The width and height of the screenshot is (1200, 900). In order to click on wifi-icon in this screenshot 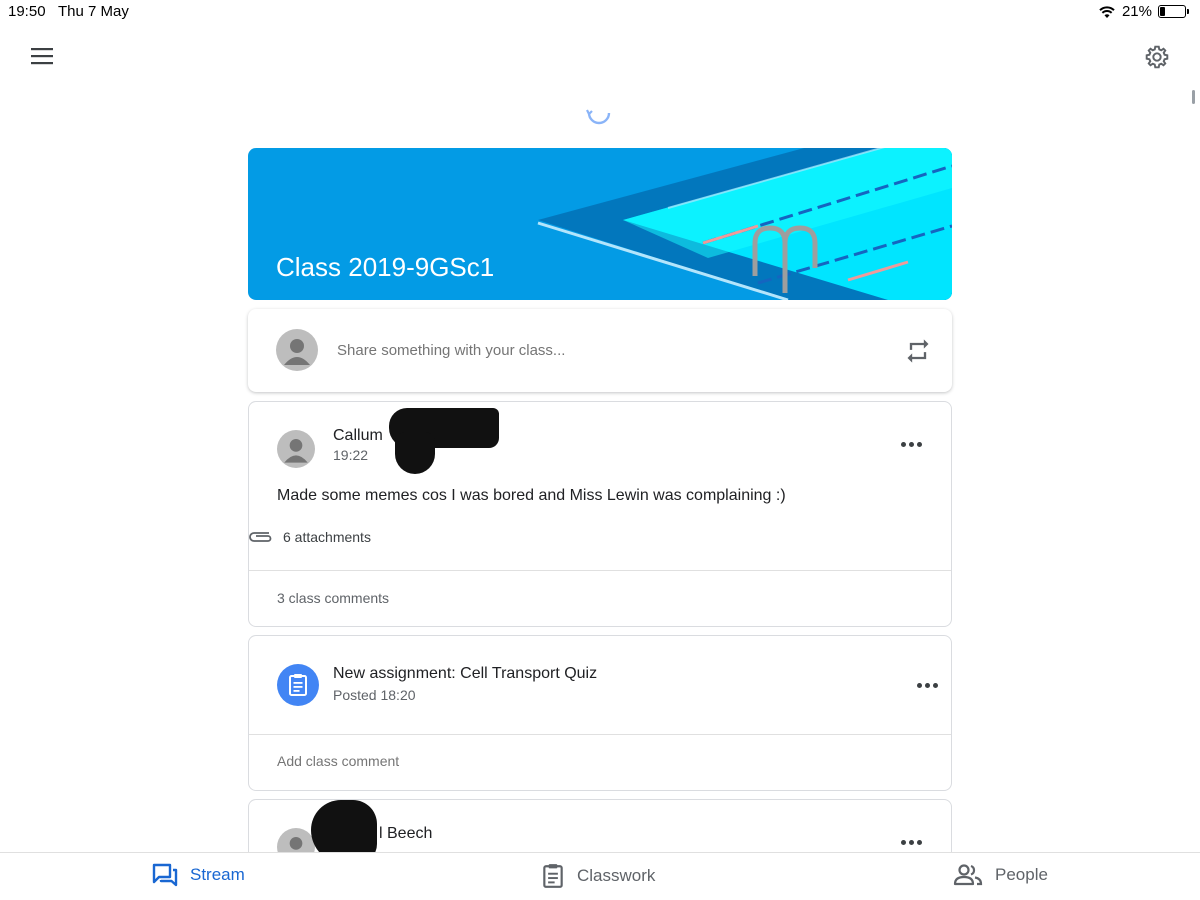, I will do `click(1107, 11)`.